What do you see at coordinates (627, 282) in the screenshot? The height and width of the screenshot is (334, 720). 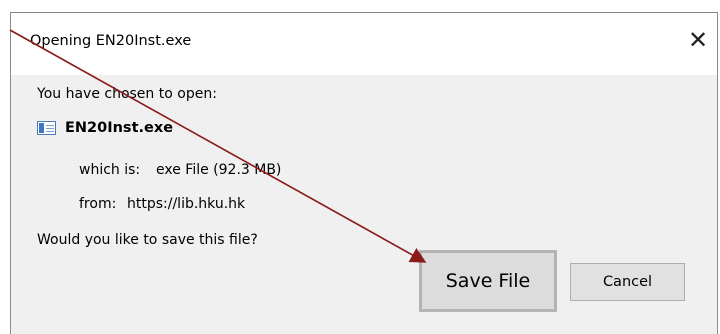 I see `cancel-button: Cancel` at bounding box center [627, 282].